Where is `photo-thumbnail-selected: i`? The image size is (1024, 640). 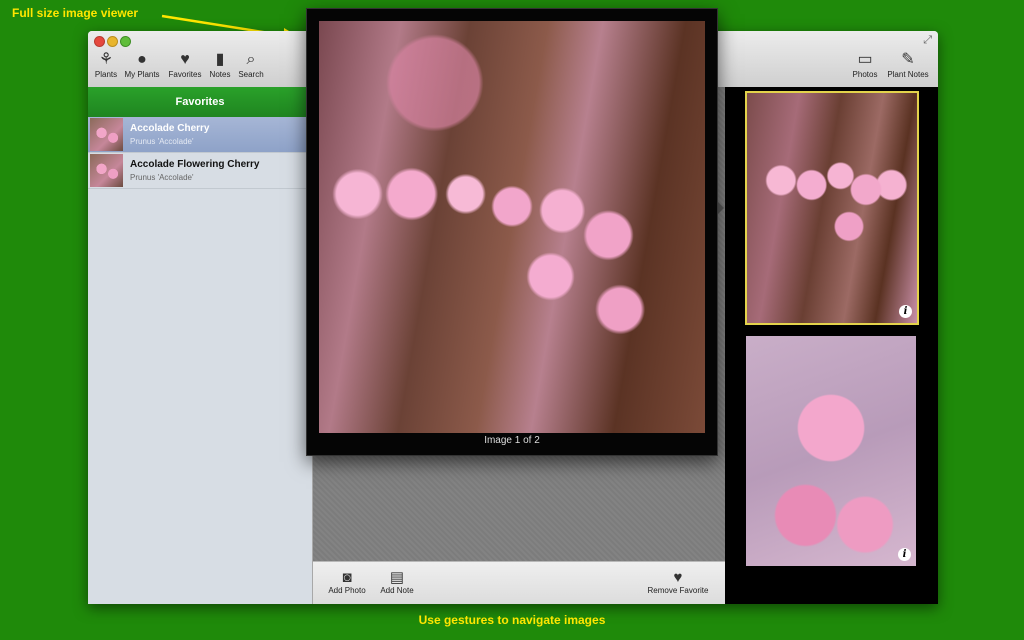 photo-thumbnail-selected: i is located at coordinates (832, 208).